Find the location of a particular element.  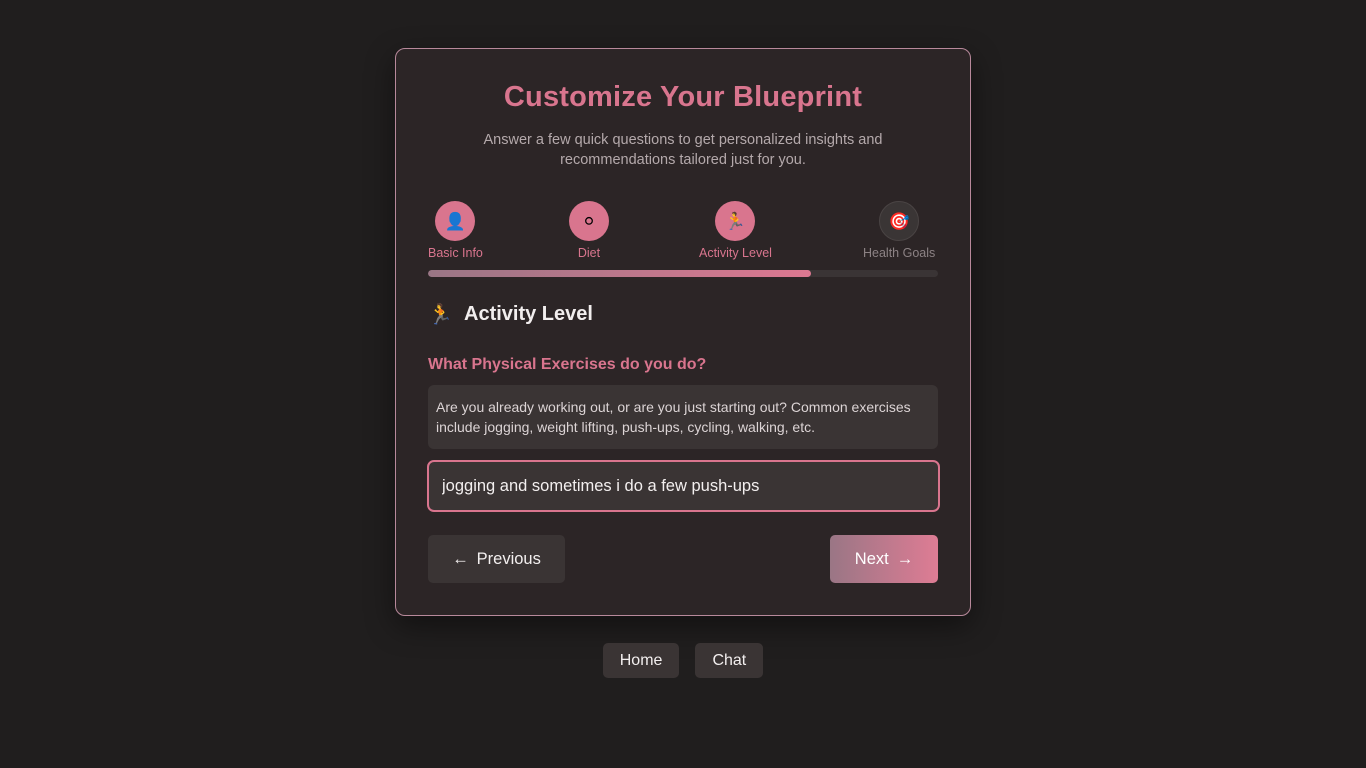

person-silhouette-icon: 👤 is located at coordinates (455, 221).